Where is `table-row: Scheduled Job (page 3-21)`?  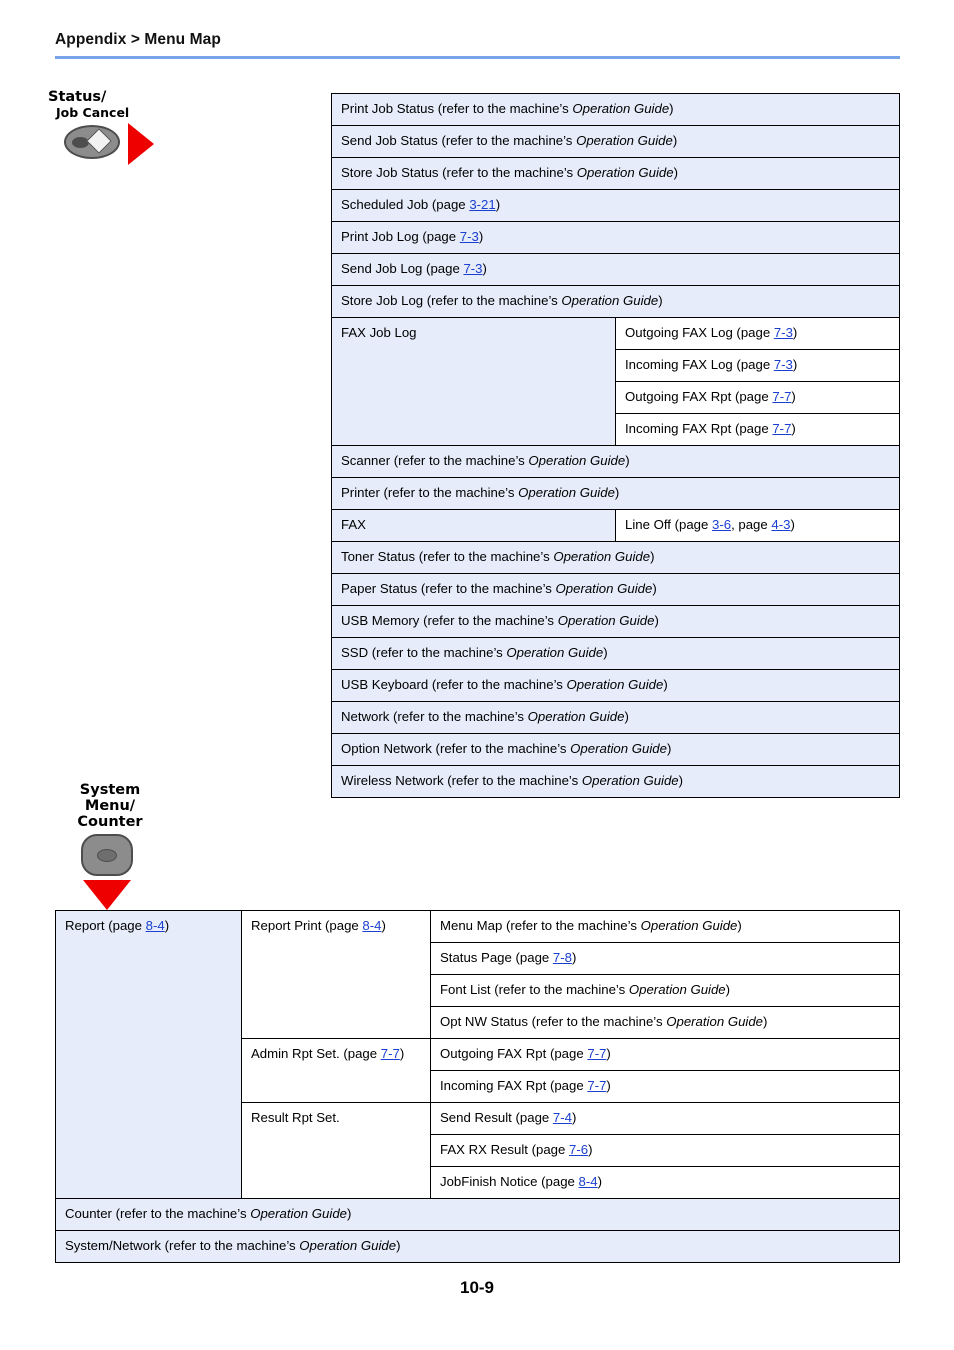
table-row: Scheduled Job (page 3-21) is located at coordinates (615, 205).